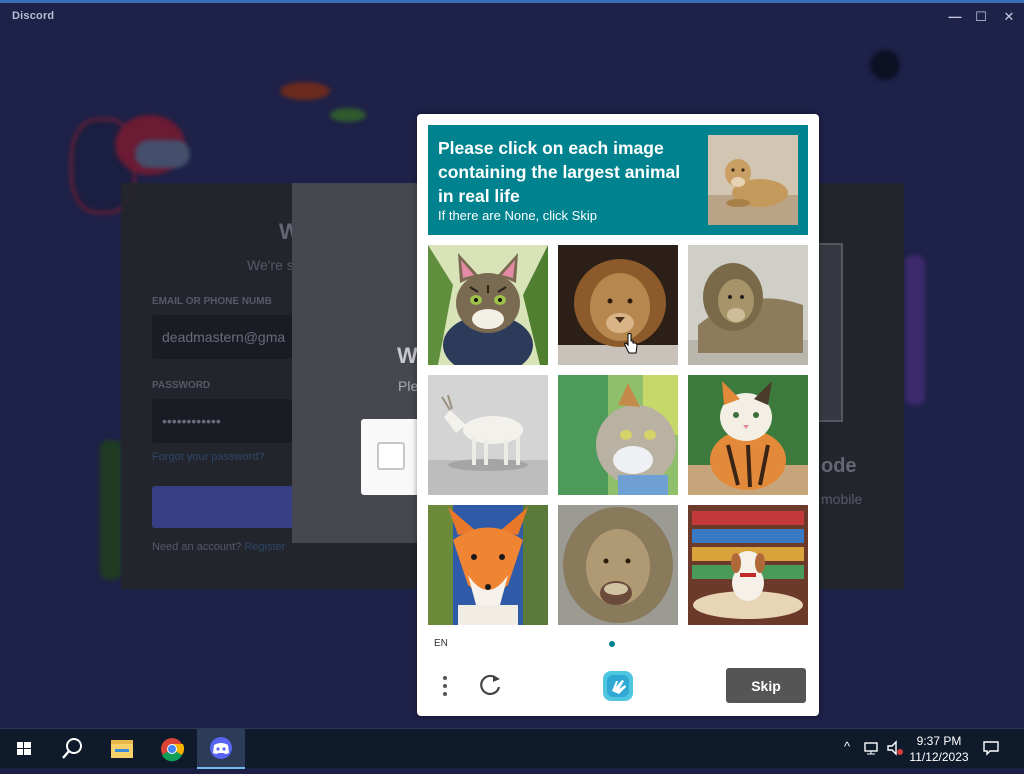 The image size is (1024, 774). What do you see at coordinates (222, 421) in the screenshot?
I see `password-field: ••••••••••••` at bounding box center [222, 421].